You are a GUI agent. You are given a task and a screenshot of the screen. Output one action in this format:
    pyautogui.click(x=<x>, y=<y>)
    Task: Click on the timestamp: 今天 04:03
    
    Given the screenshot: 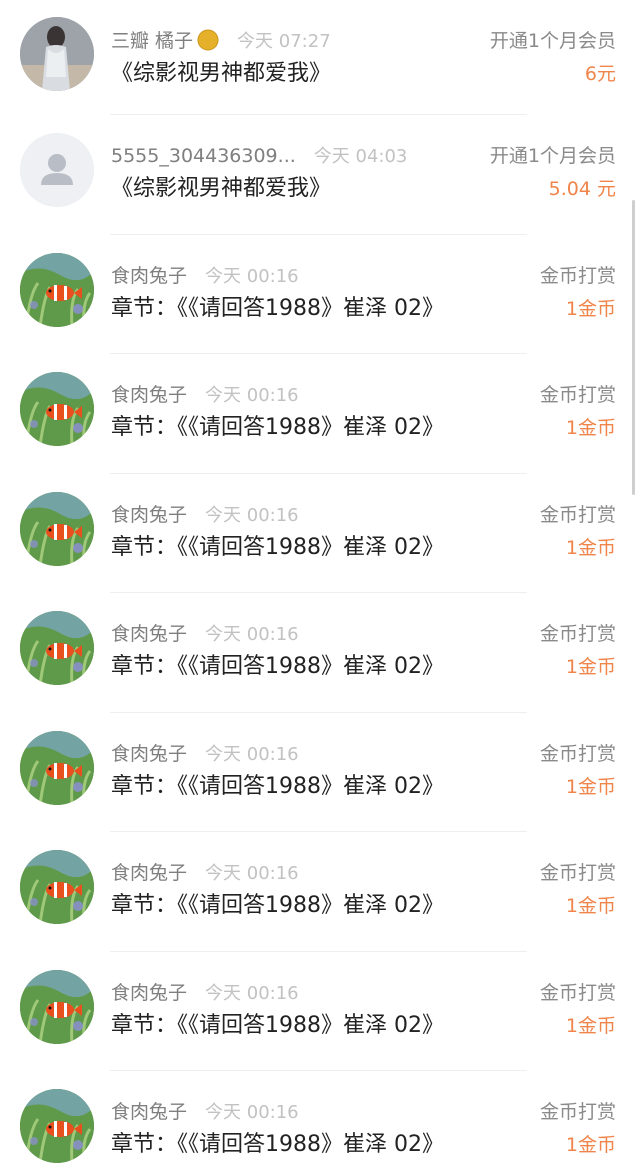 What is the action you would take?
    pyautogui.click(x=360, y=156)
    